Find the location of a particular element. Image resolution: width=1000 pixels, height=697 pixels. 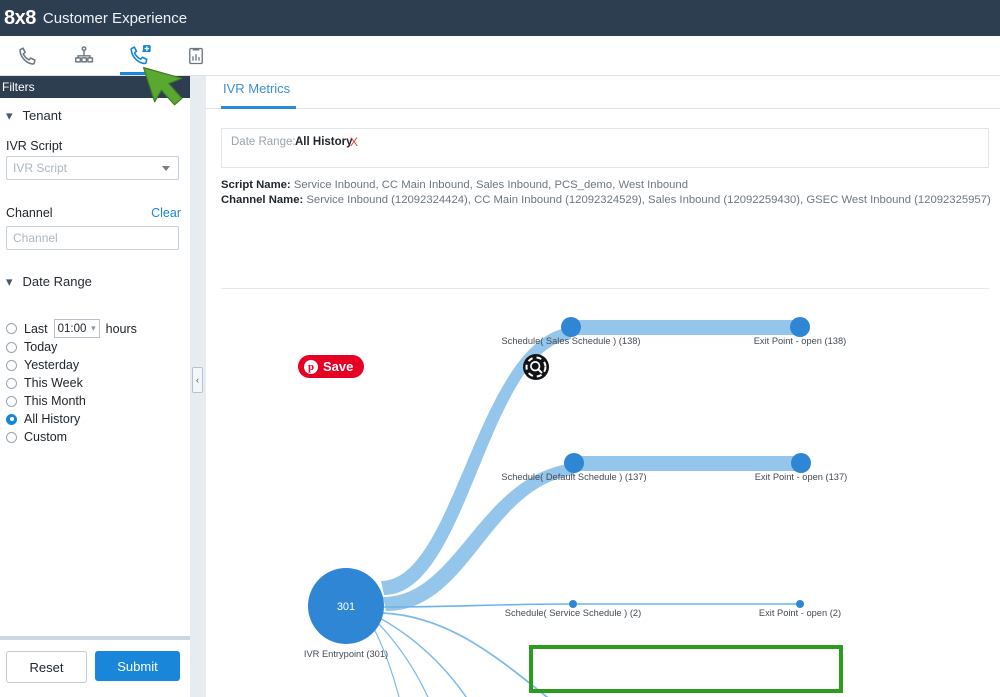

pinterest-save-label: Save is located at coordinates (338, 366).